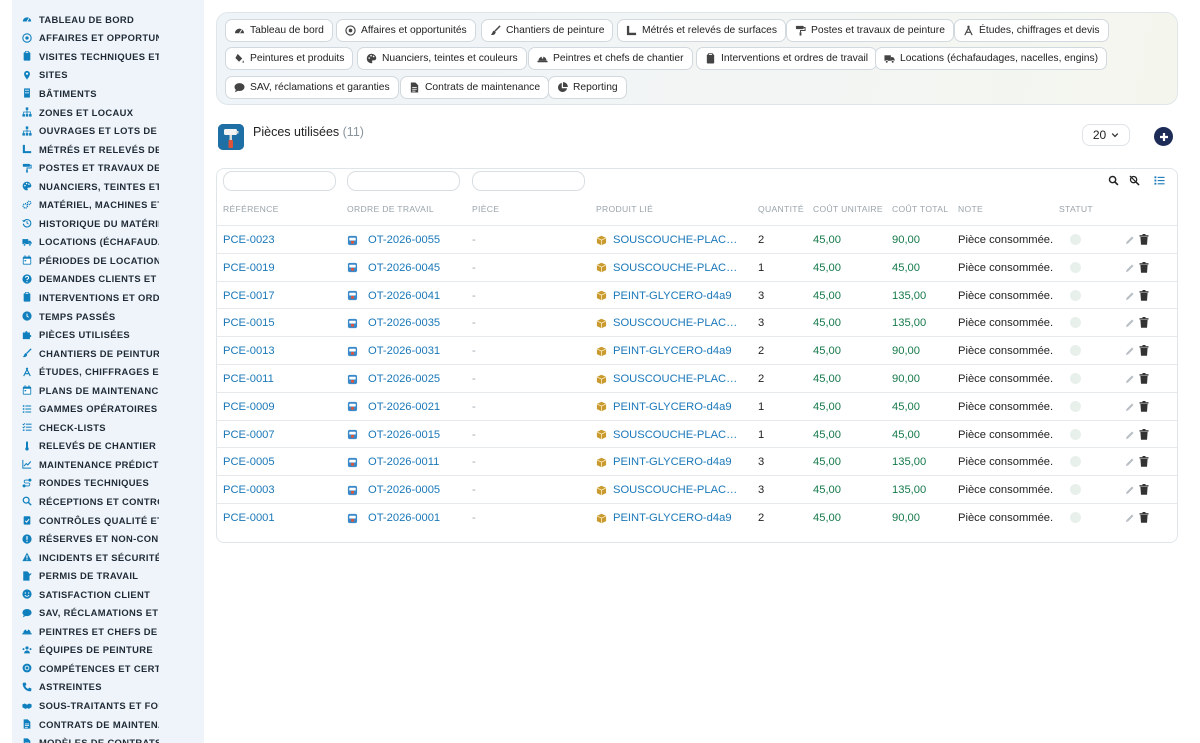 Image resolution: width=1200 pixels, height=743 pixels. Describe the element at coordinates (113, 371) in the screenshot. I see `sidebar-item: ÉTUDES, CHIFFRAGES ET DEVIS` at that location.